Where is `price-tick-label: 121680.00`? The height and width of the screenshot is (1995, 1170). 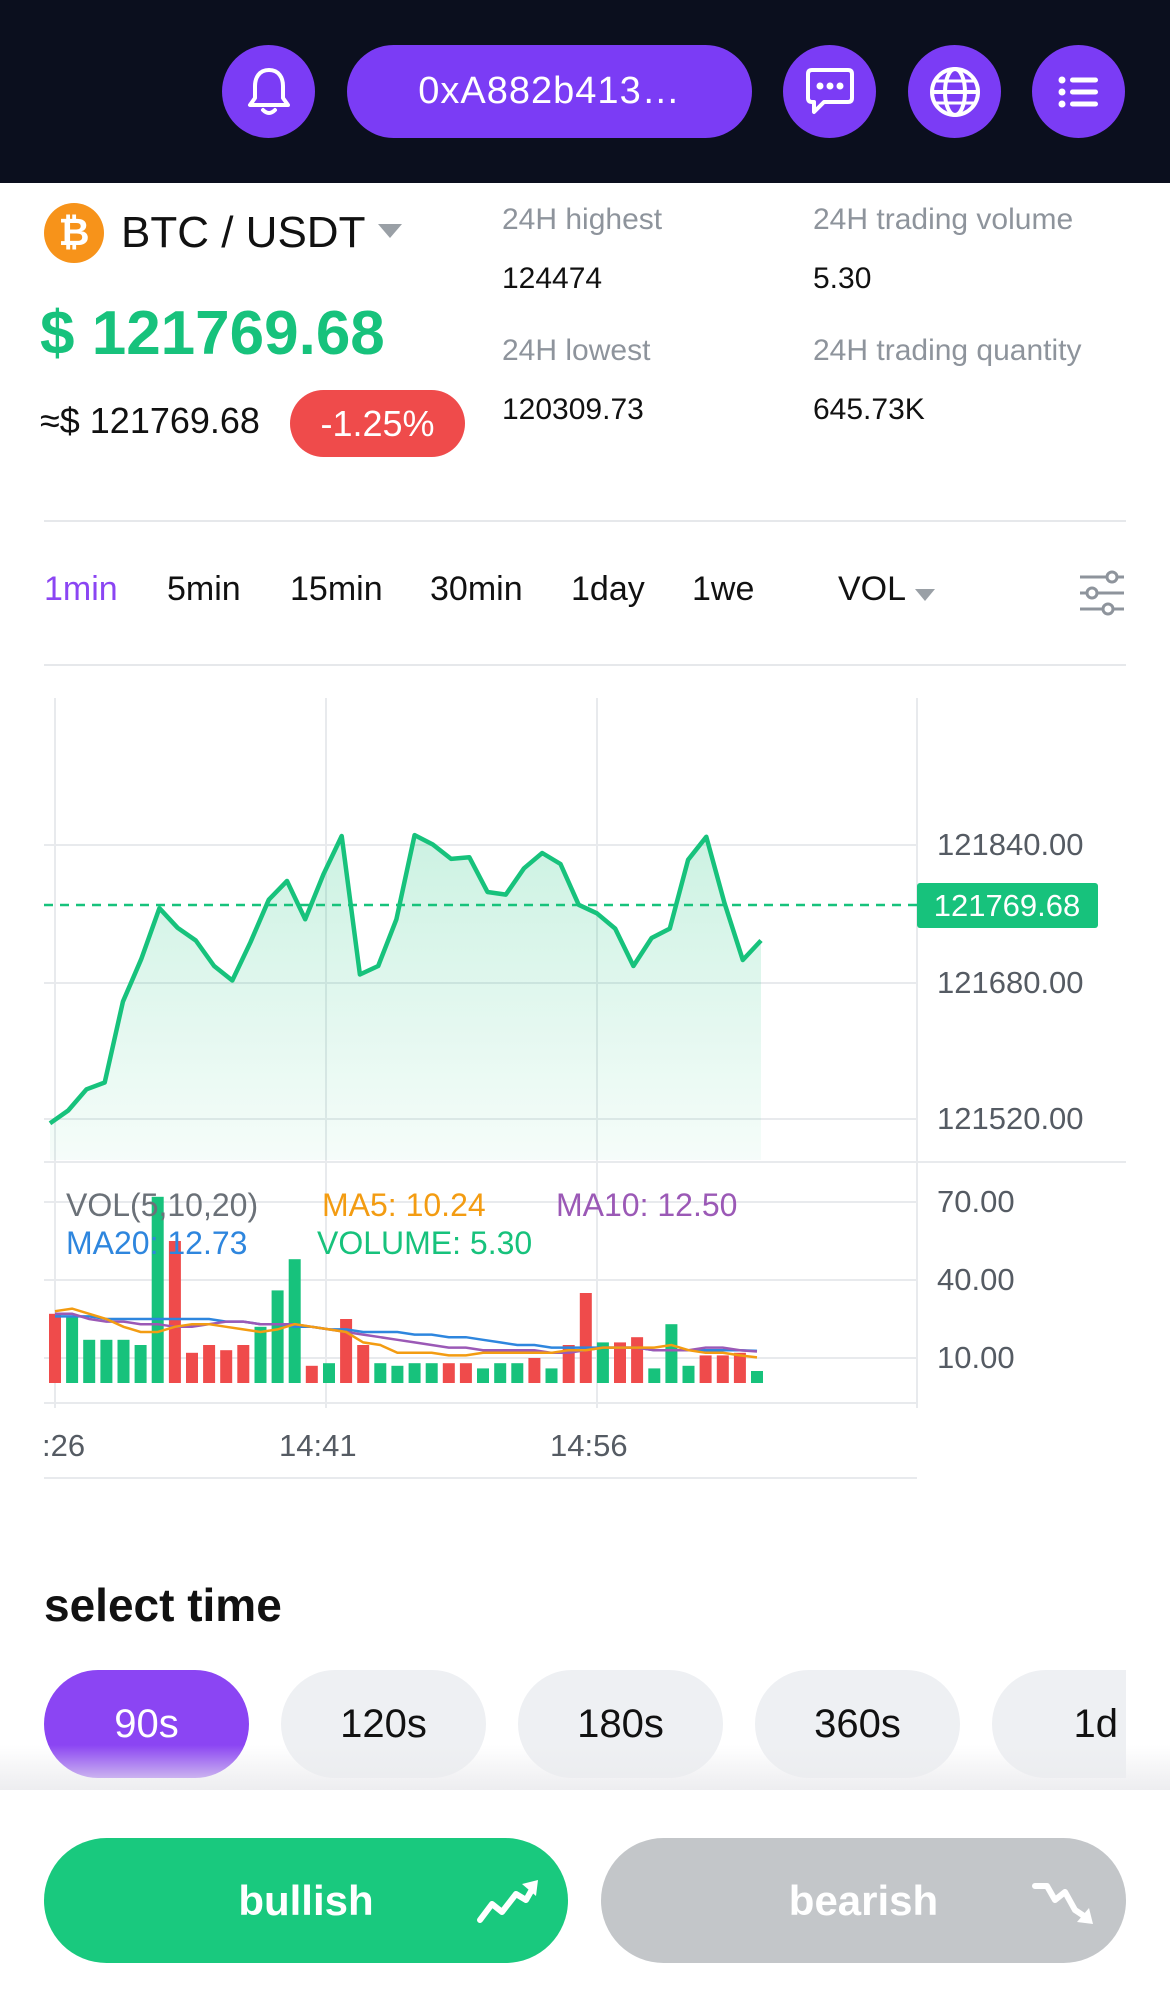
price-tick-label: 121680.00 is located at coordinates (1010, 982).